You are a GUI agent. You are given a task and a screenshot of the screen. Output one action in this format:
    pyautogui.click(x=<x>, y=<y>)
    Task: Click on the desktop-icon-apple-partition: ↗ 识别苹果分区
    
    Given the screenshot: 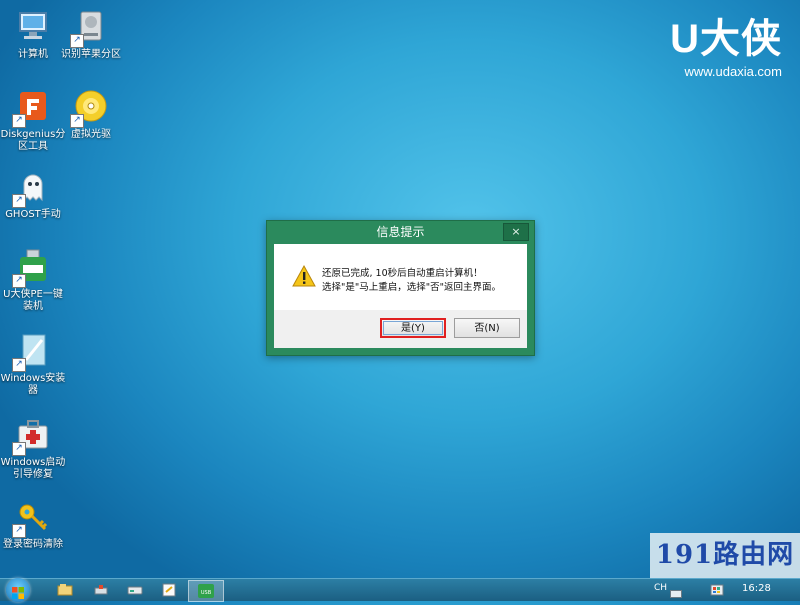 What is the action you would take?
    pyautogui.click(x=91, y=34)
    